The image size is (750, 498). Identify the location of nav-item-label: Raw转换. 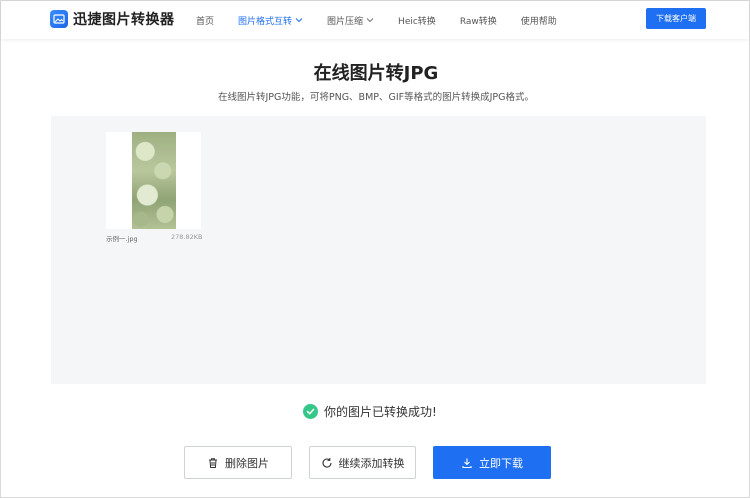
(478, 21).